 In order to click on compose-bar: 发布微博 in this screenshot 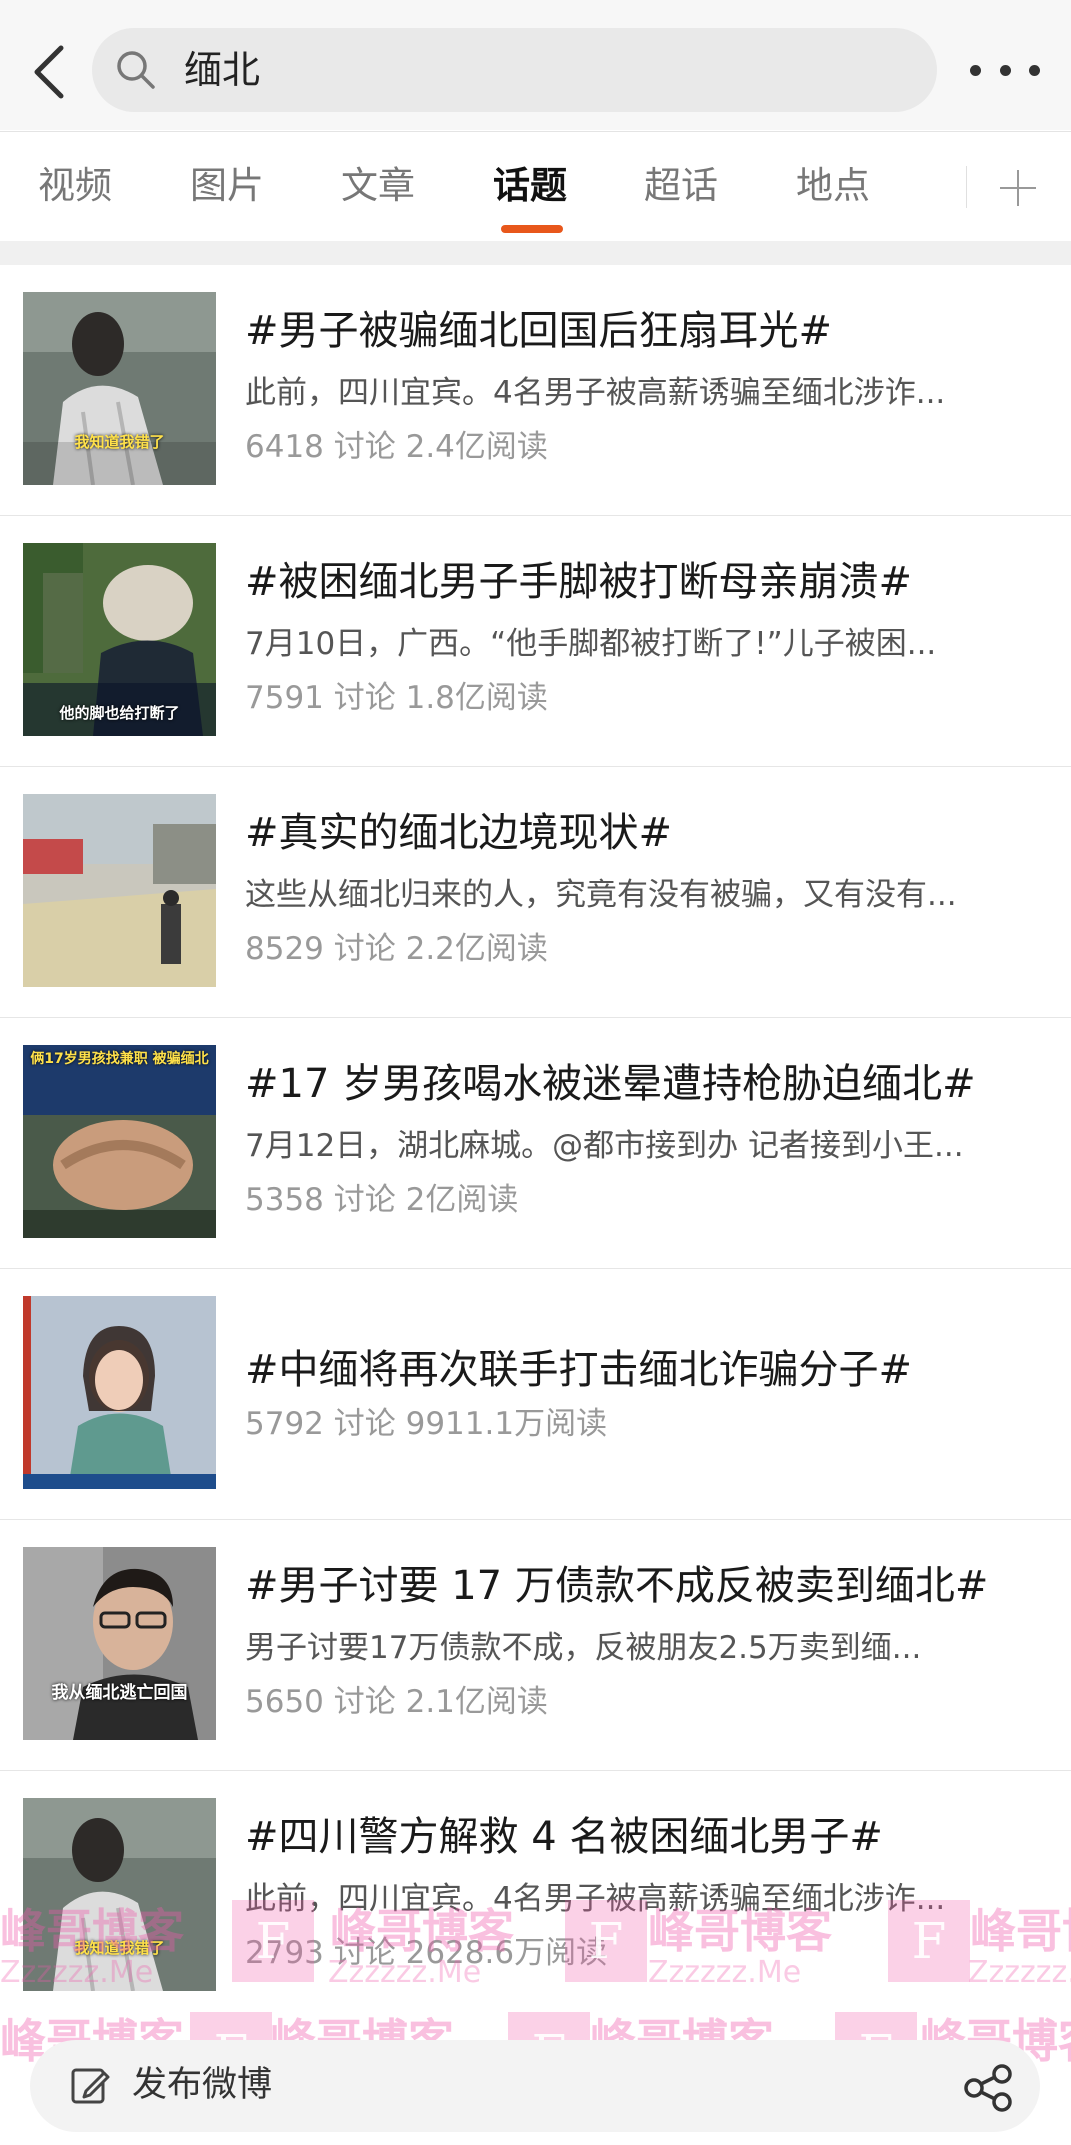, I will do `click(535, 2086)`.